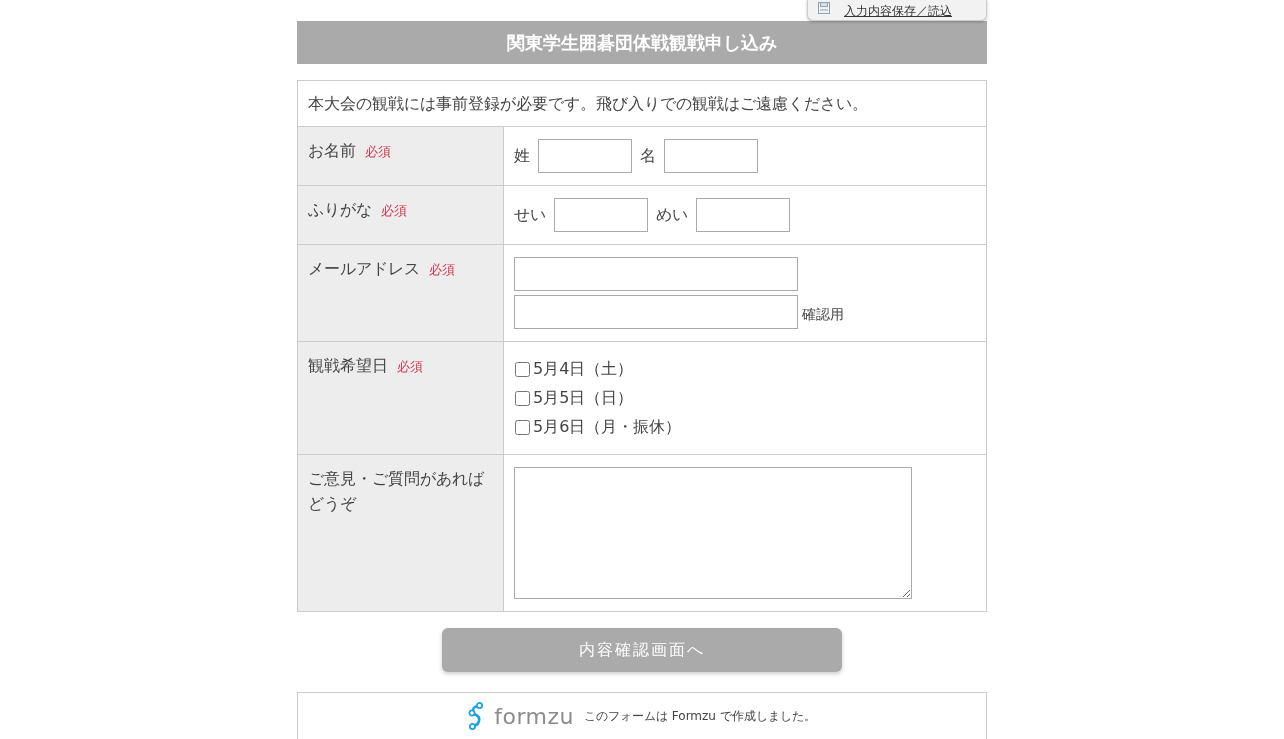 Image resolution: width=1284 pixels, height=739 pixels. What do you see at coordinates (588, 103) in the screenshot?
I see `intro-text: 本大会の観戦には事前登録が必要です。飛び入りでの観戦はご遠慮ください。` at bounding box center [588, 103].